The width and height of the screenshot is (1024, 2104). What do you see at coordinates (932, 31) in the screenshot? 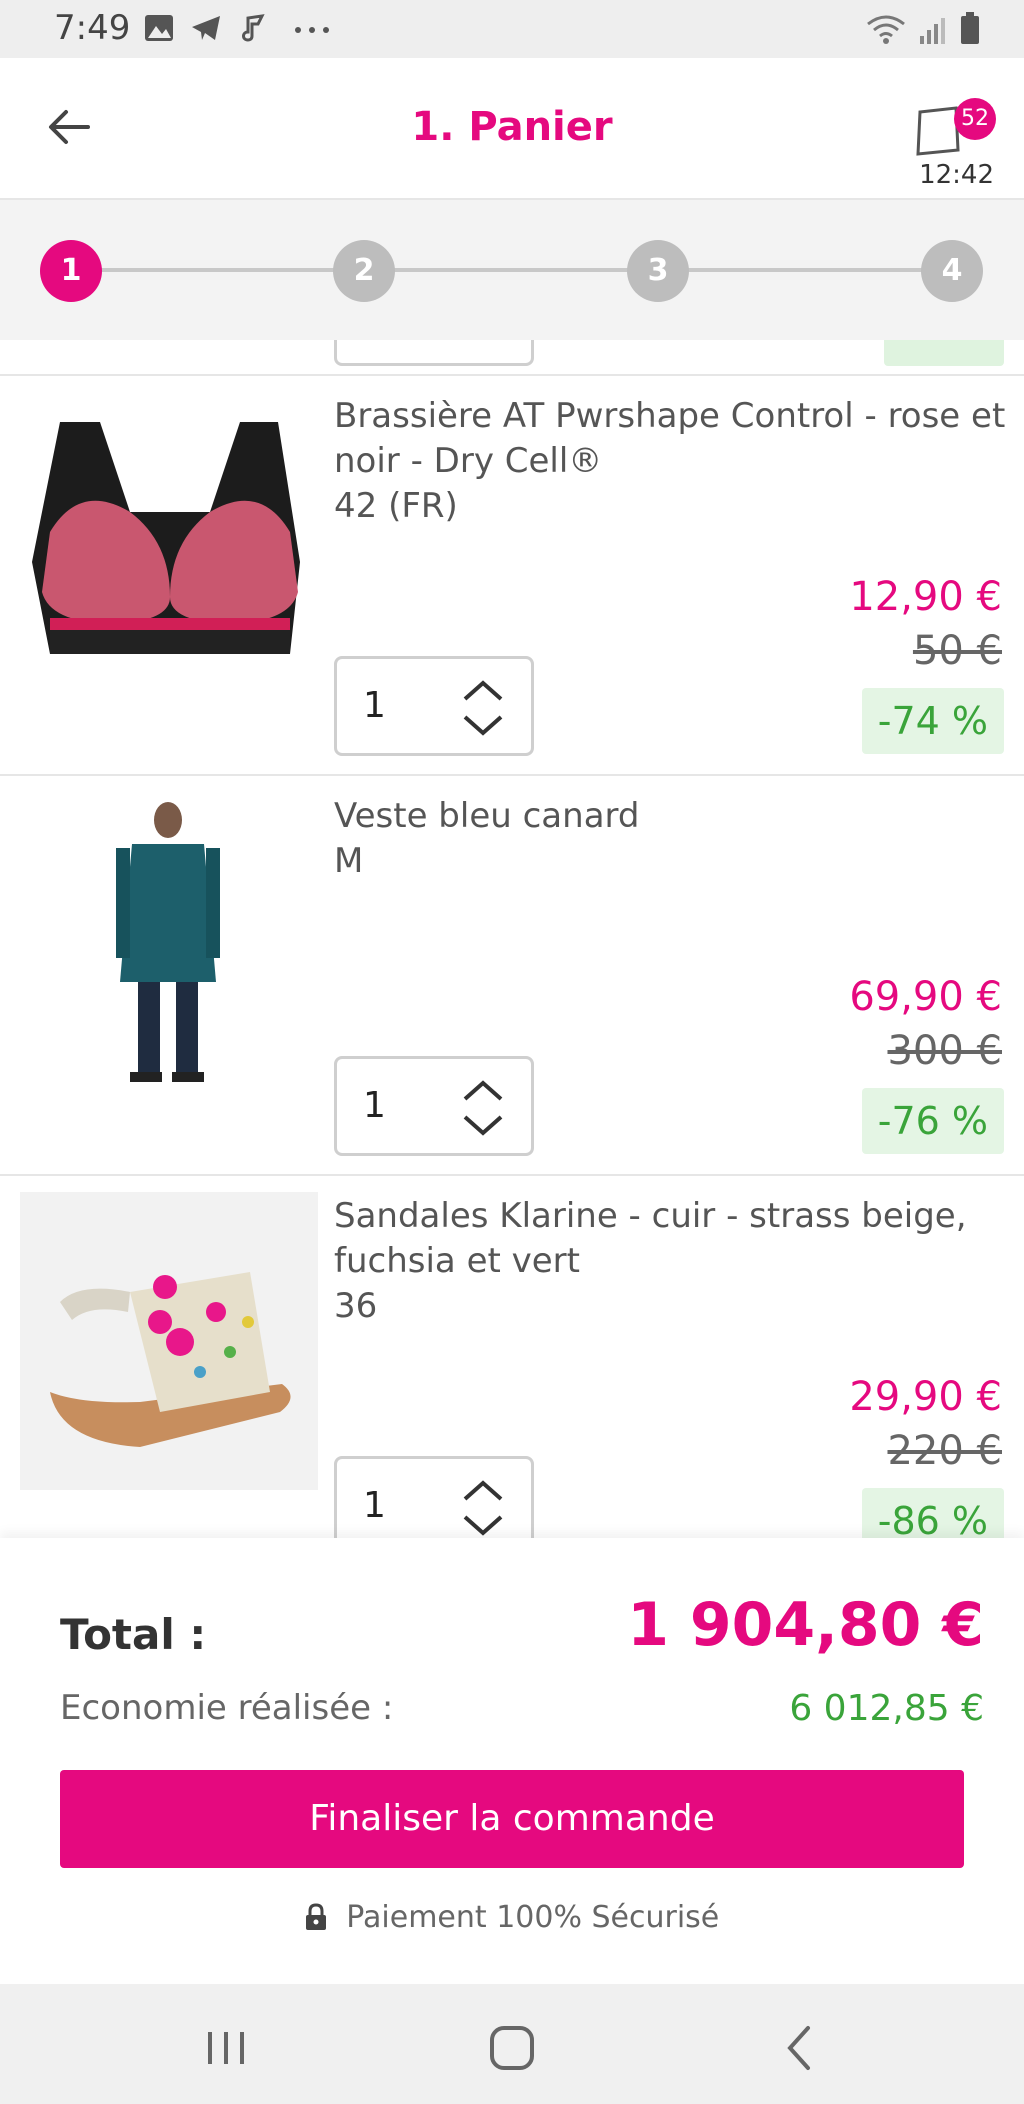
I see `signal-icon` at bounding box center [932, 31].